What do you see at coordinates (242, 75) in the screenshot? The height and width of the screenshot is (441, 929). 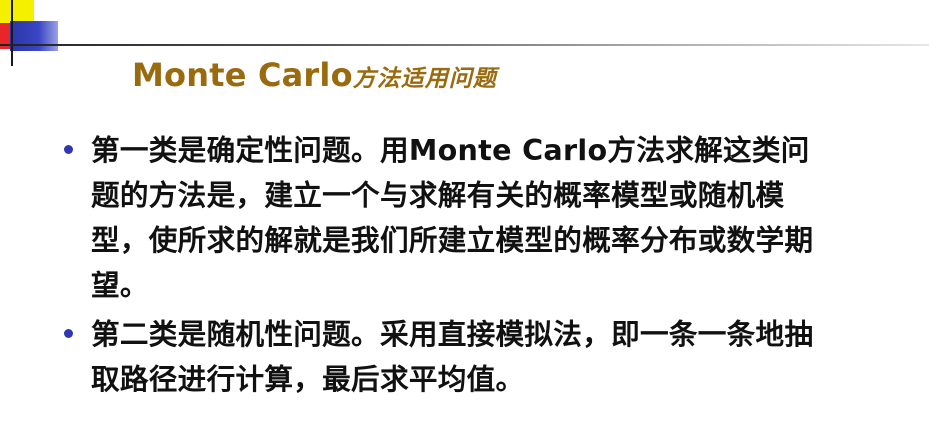 I see `slide-title-latin: Monte Carlo` at bounding box center [242, 75].